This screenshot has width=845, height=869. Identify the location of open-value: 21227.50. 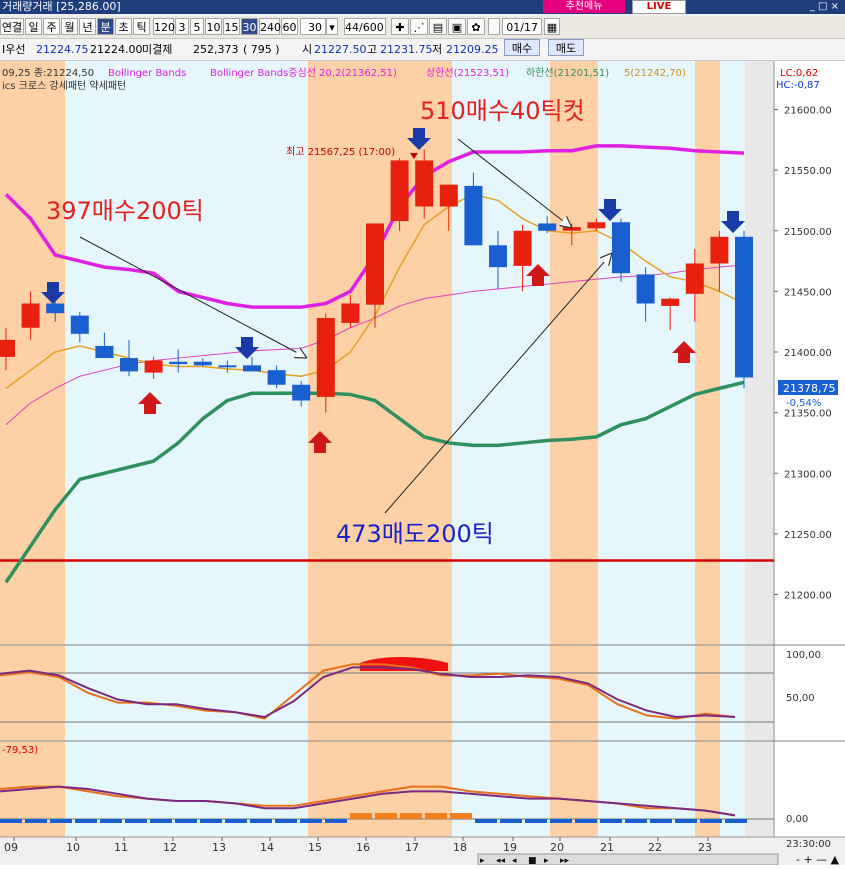
(340, 49).